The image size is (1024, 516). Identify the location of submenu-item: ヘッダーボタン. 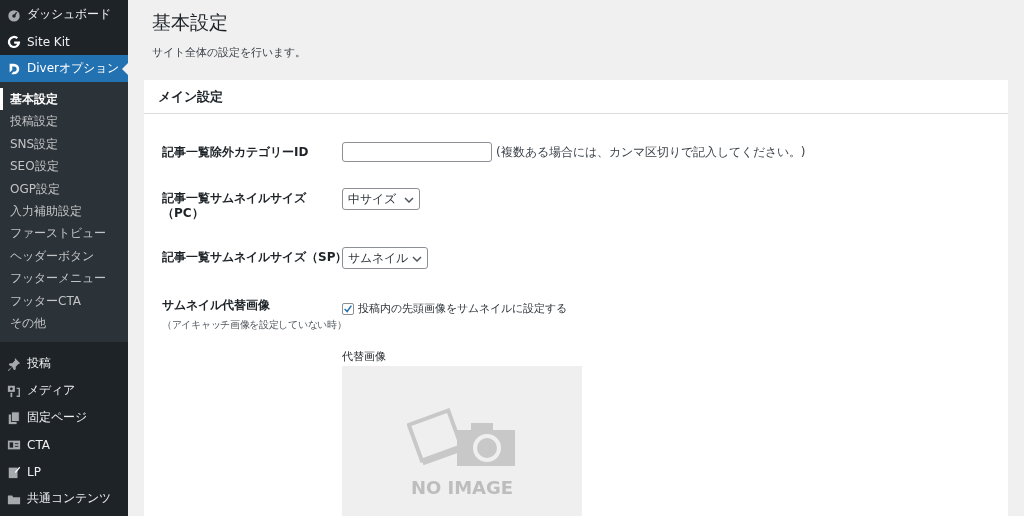
(64, 256).